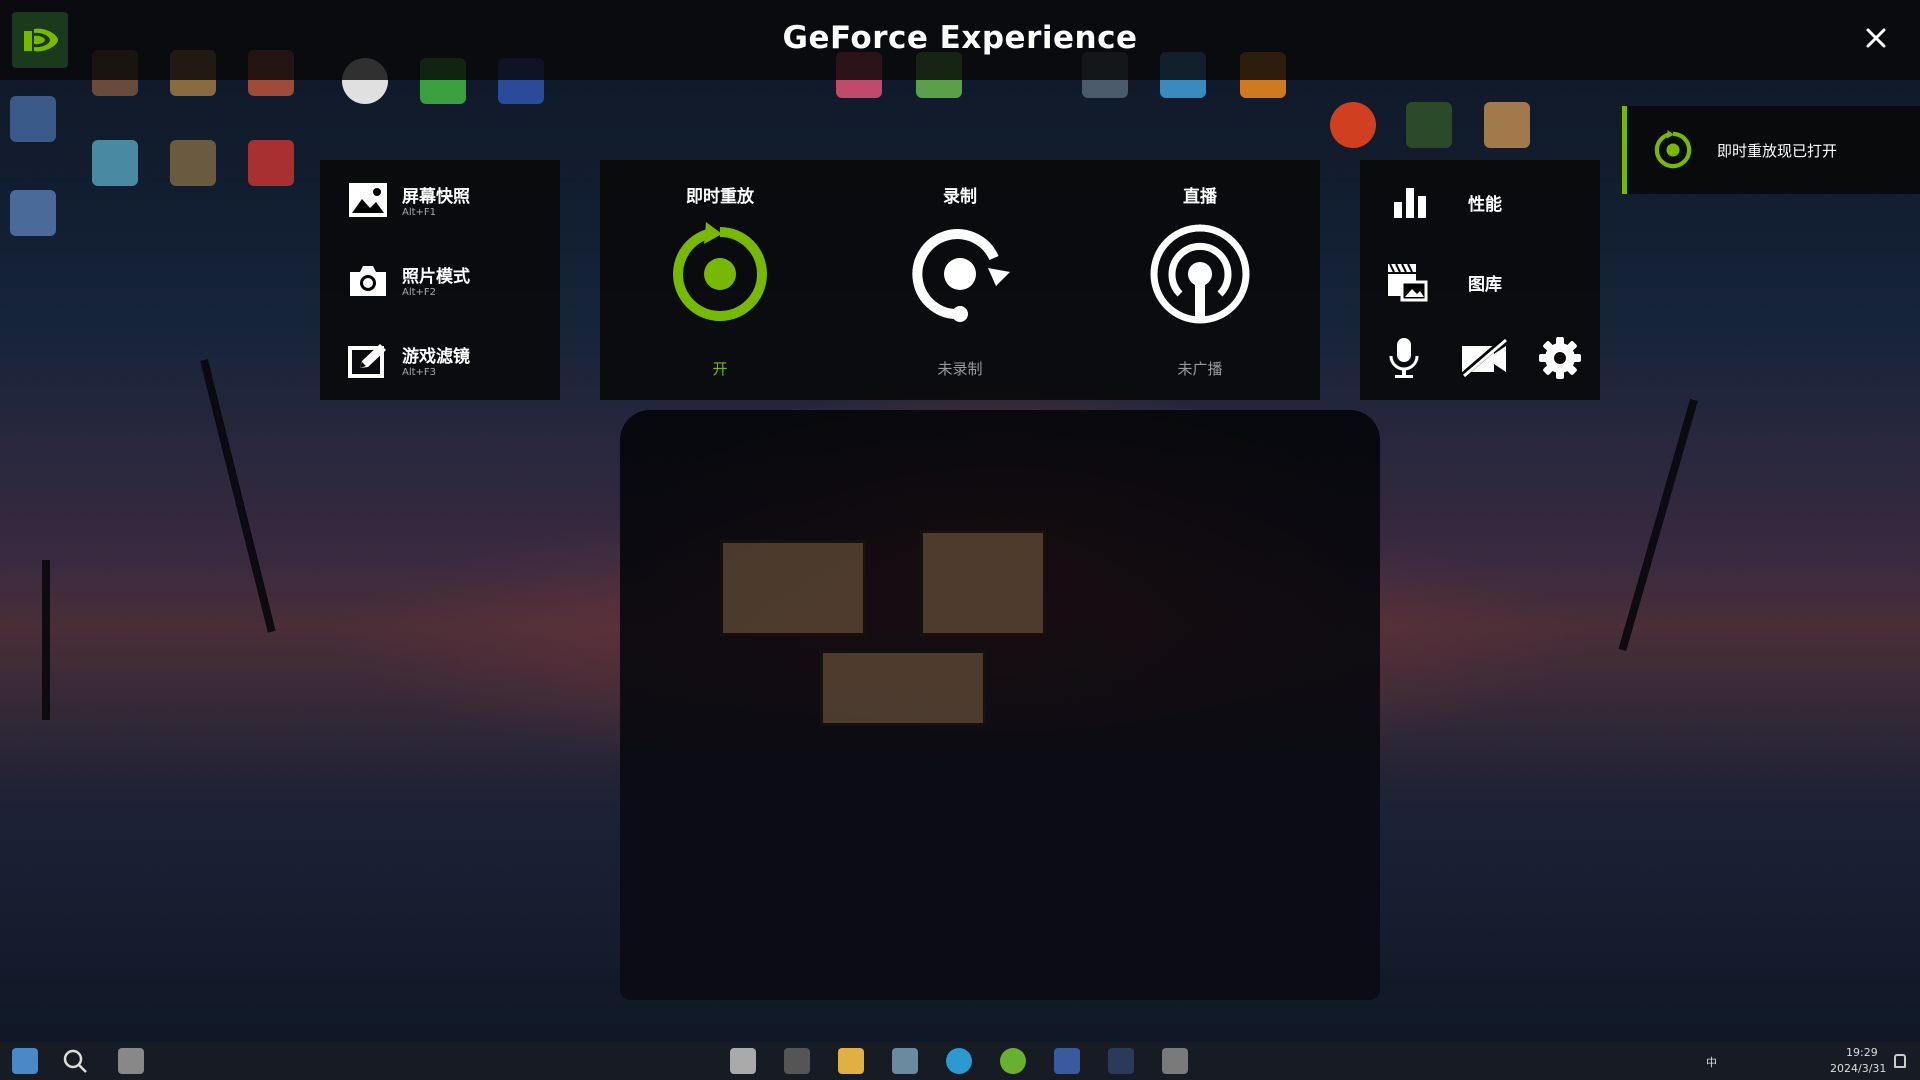  What do you see at coordinates (368, 200) in the screenshot?
I see `image-icon` at bounding box center [368, 200].